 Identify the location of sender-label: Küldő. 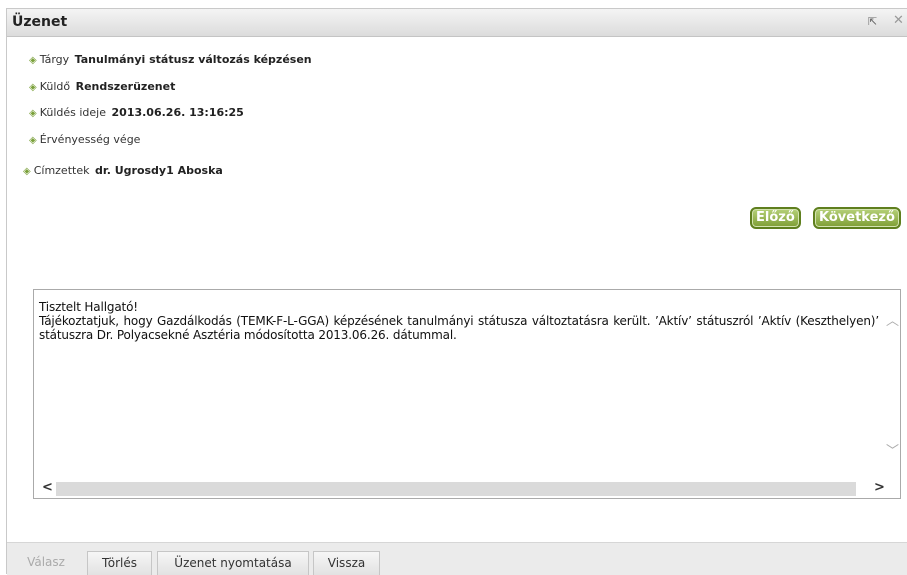
(55, 86).